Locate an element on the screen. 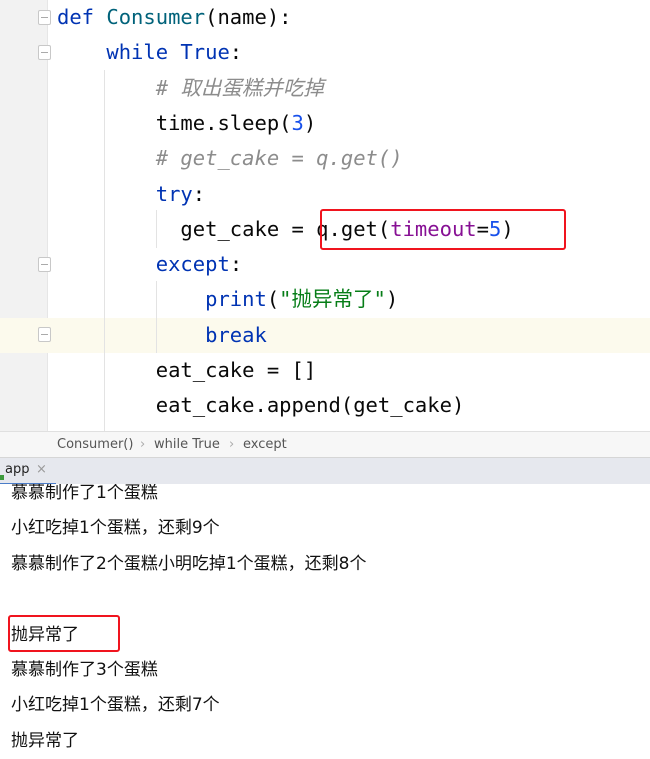 The width and height of the screenshot is (650, 759). code-token: # get_cake = q.get() is located at coordinates (230, 158).